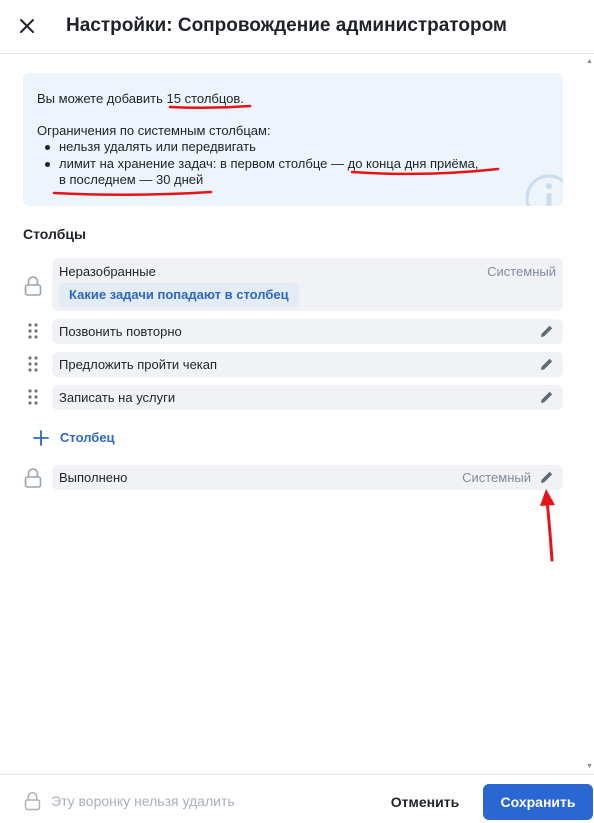  I want to click on dialog-title: Настройки: Сопровождение администратором, so click(286, 25).